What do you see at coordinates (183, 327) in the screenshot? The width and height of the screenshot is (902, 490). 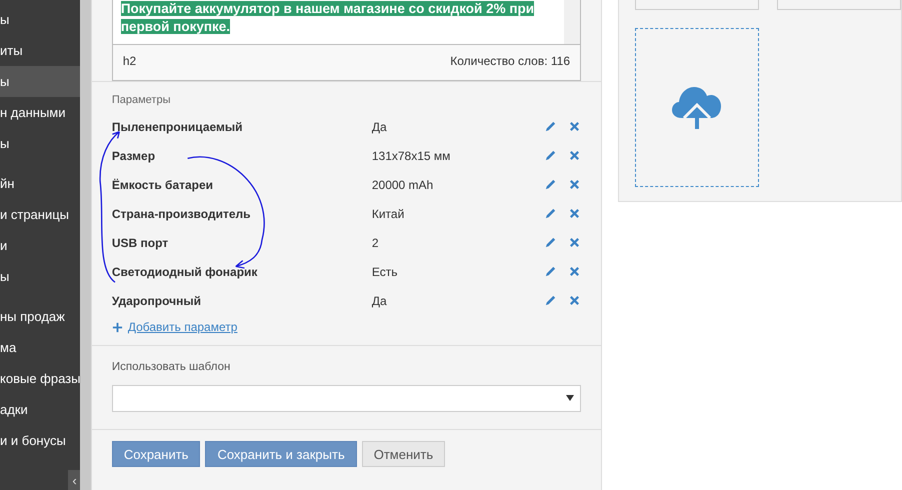 I see `add-parameter-link: Добавить параметр` at bounding box center [183, 327].